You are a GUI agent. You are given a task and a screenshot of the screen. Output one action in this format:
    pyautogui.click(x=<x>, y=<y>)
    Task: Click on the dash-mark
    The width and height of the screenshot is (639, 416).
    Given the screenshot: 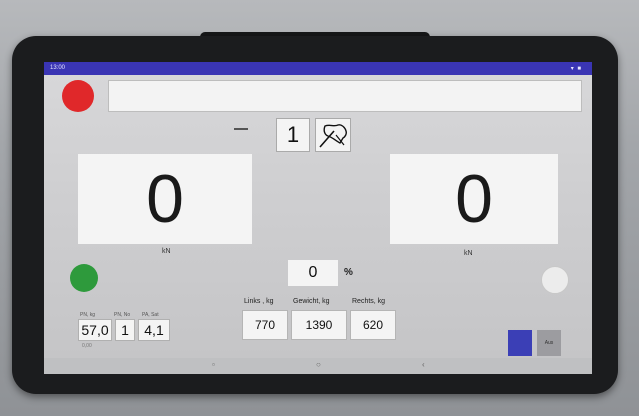 What is the action you would take?
    pyautogui.click(x=241, y=129)
    